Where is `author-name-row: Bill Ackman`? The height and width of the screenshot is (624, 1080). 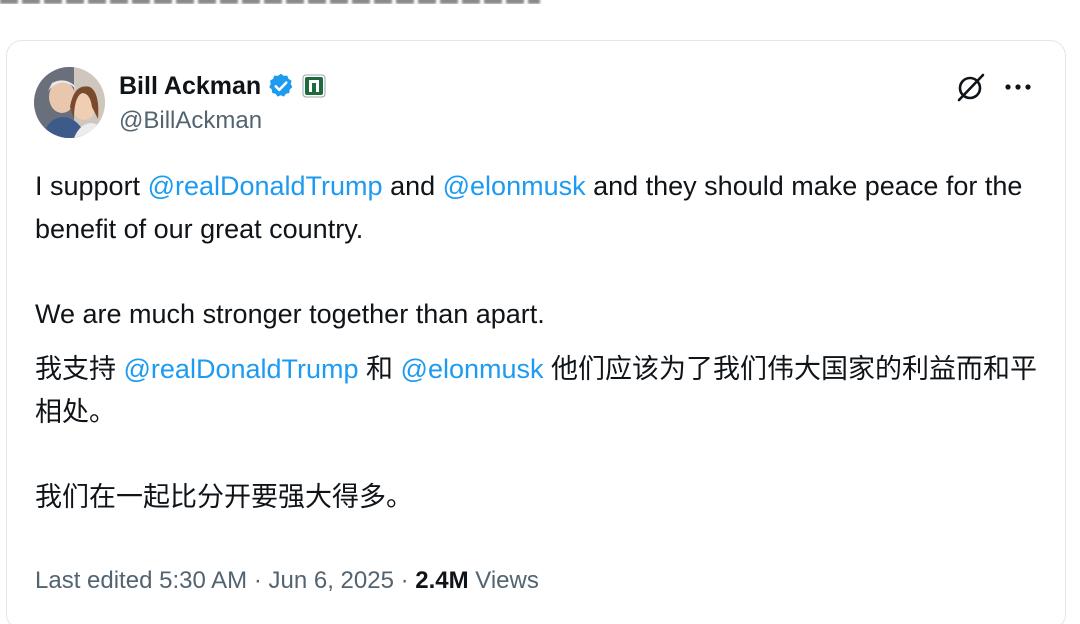 author-name-row: Bill Ackman is located at coordinates (222, 86).